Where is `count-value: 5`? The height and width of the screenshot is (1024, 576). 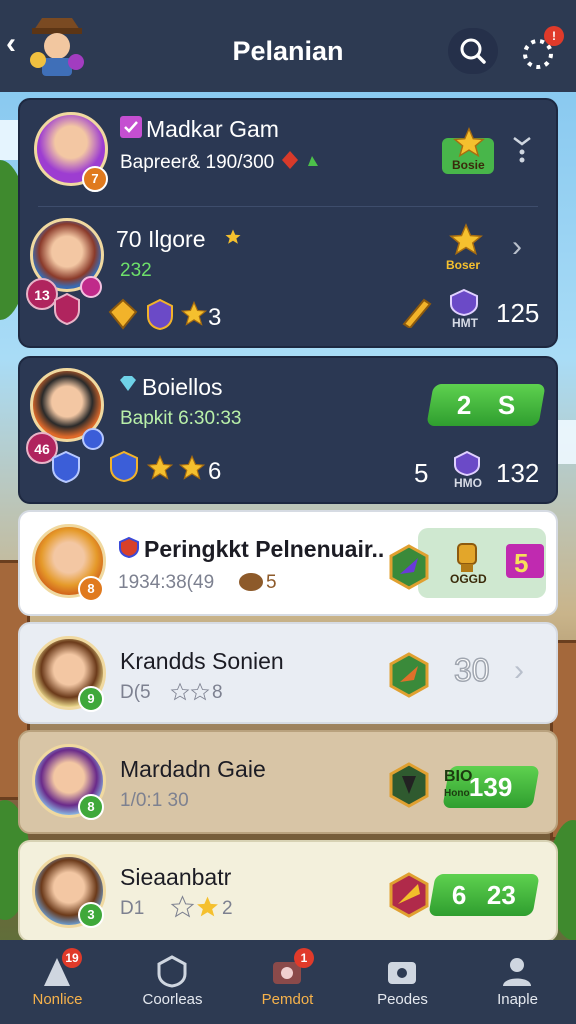 count-value: 5 is located at coordinates (421, 473).